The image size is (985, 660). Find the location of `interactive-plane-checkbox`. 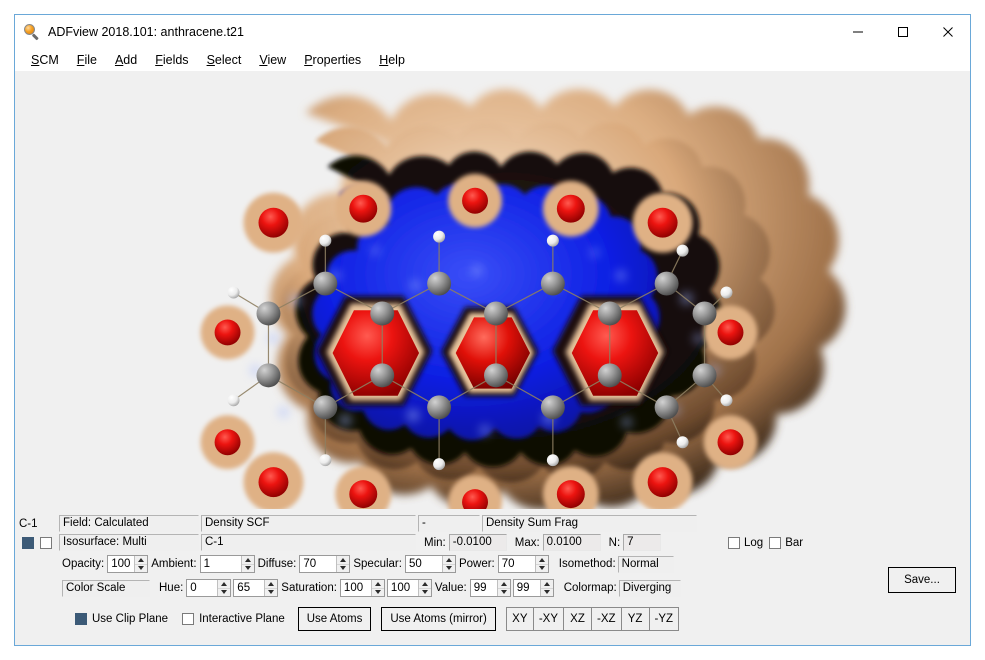

interactive-plane-checkbox is located at coordinates (188, 619).